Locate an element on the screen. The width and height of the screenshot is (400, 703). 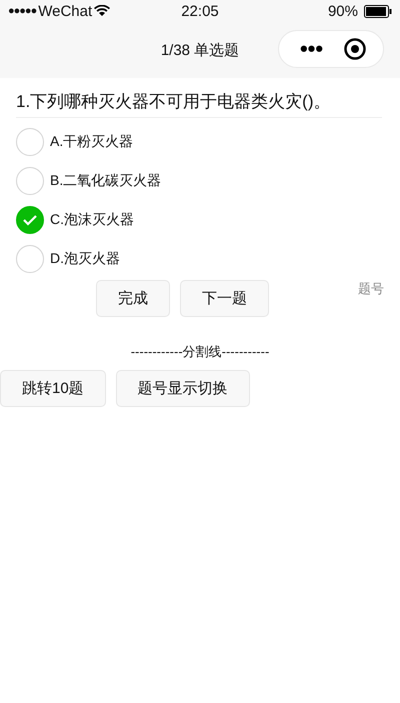
more-button: ••• is located at coordinates (311, 49).